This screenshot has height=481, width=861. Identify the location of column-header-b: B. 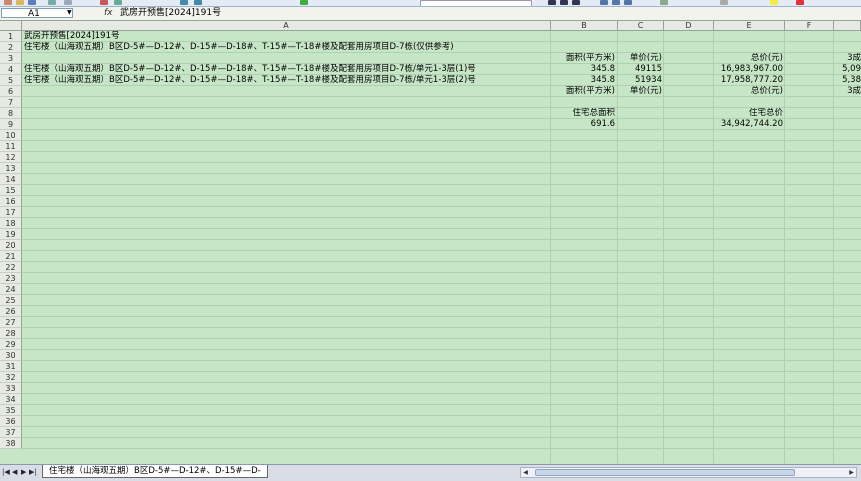
(584, 26).